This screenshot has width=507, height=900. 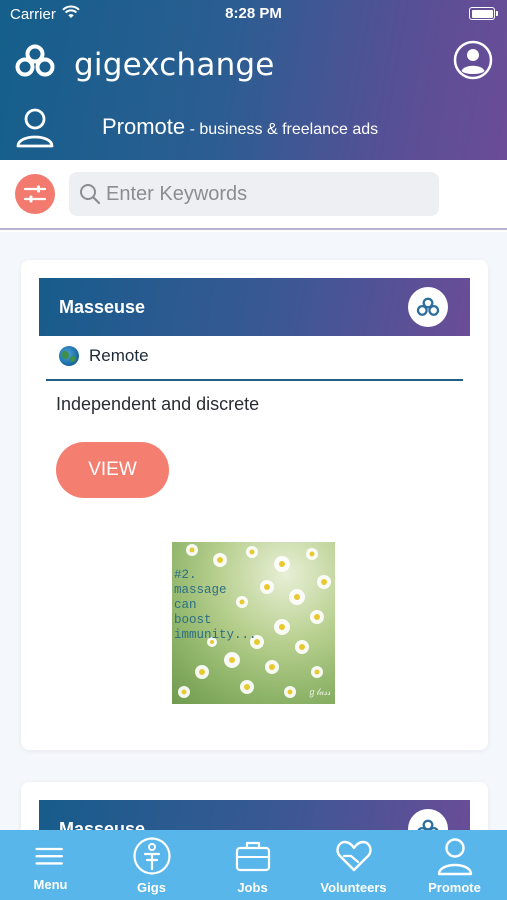 I want to click on tab-label: Promote, so click(x=454, y=887).